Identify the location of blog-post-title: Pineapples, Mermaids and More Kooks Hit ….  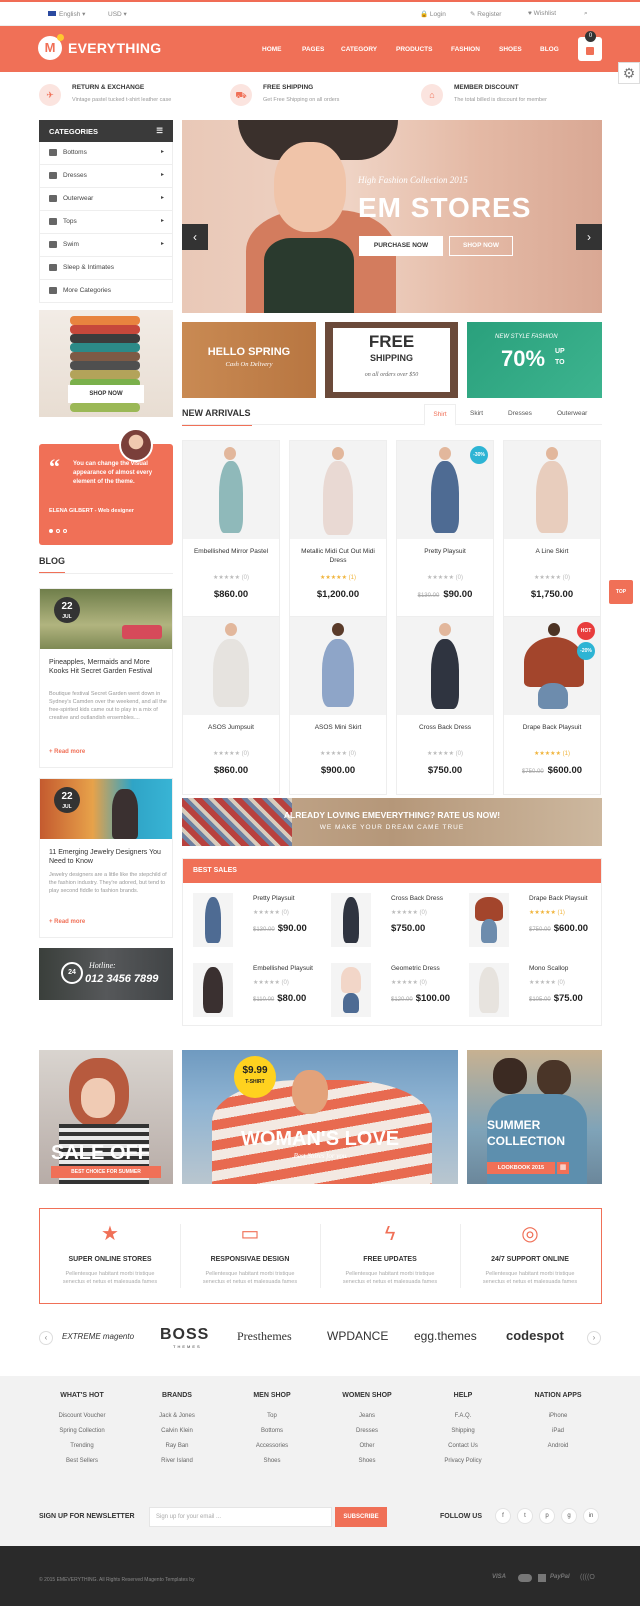
(108, 667).